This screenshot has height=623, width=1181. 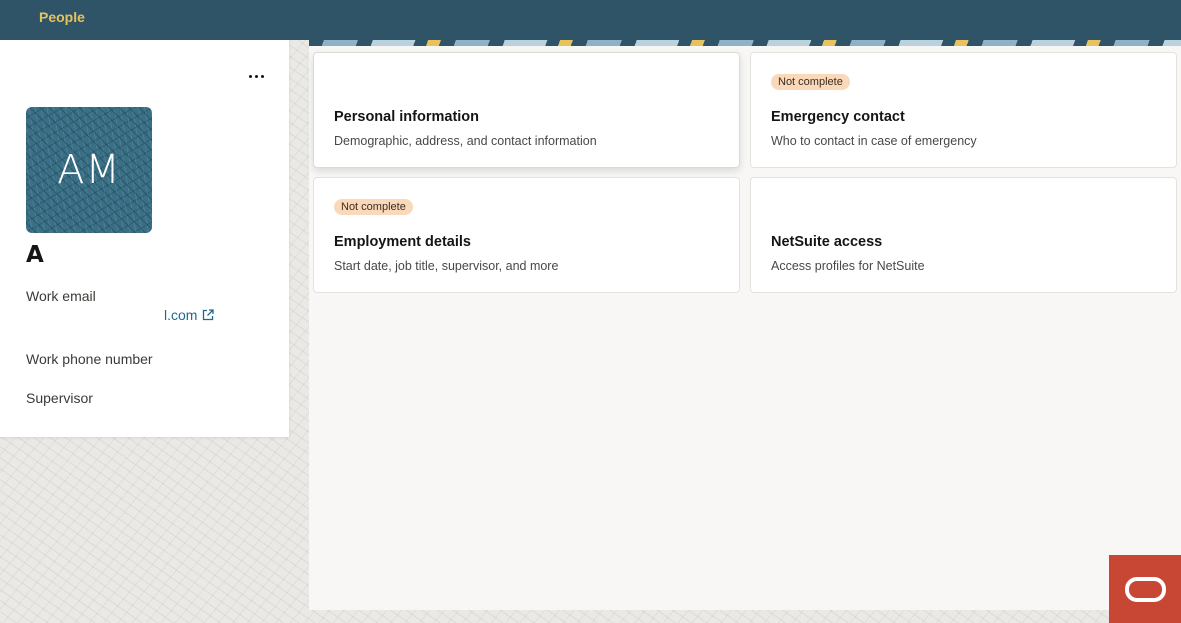 What do you see at coordinates (250, 76) in the screenshot?
I see `more-horizontal-icon` at bounding box center [250, 76].